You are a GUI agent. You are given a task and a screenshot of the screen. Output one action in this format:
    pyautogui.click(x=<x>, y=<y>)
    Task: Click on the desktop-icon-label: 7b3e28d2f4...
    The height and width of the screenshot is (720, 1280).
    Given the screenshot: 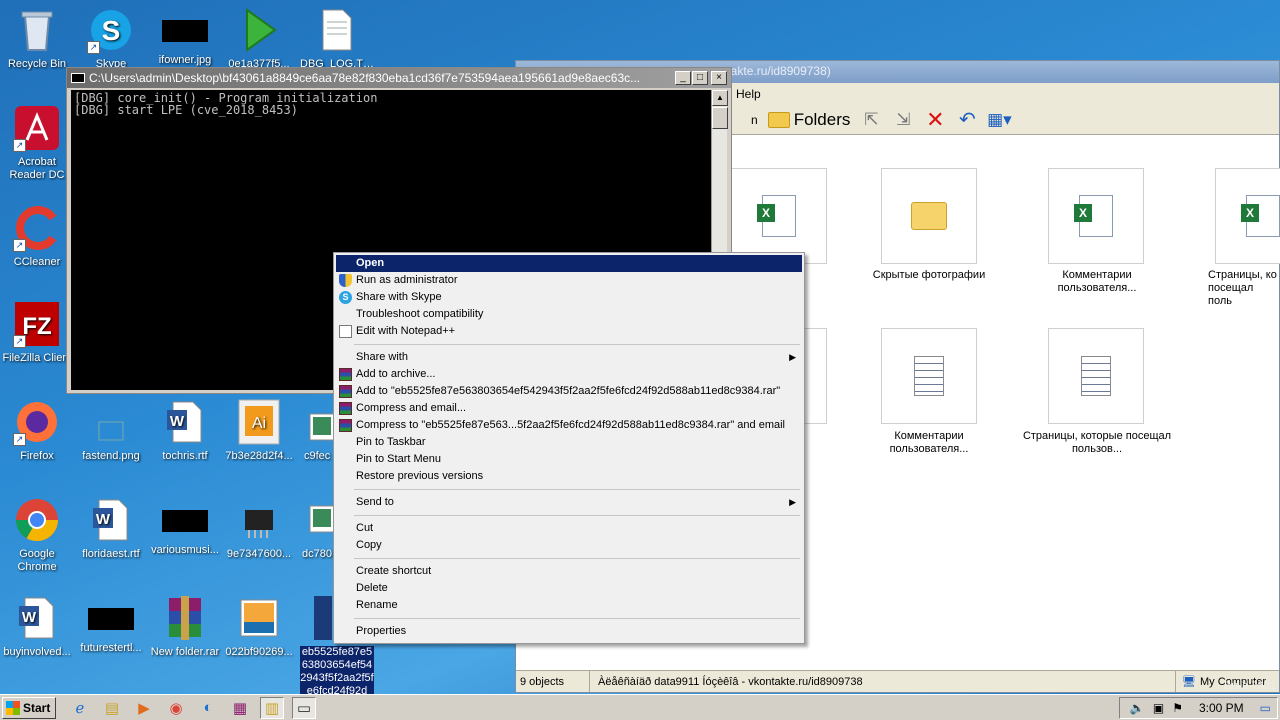 What is the action you would take?
    pyautogui.click(x=259, y=456)
    